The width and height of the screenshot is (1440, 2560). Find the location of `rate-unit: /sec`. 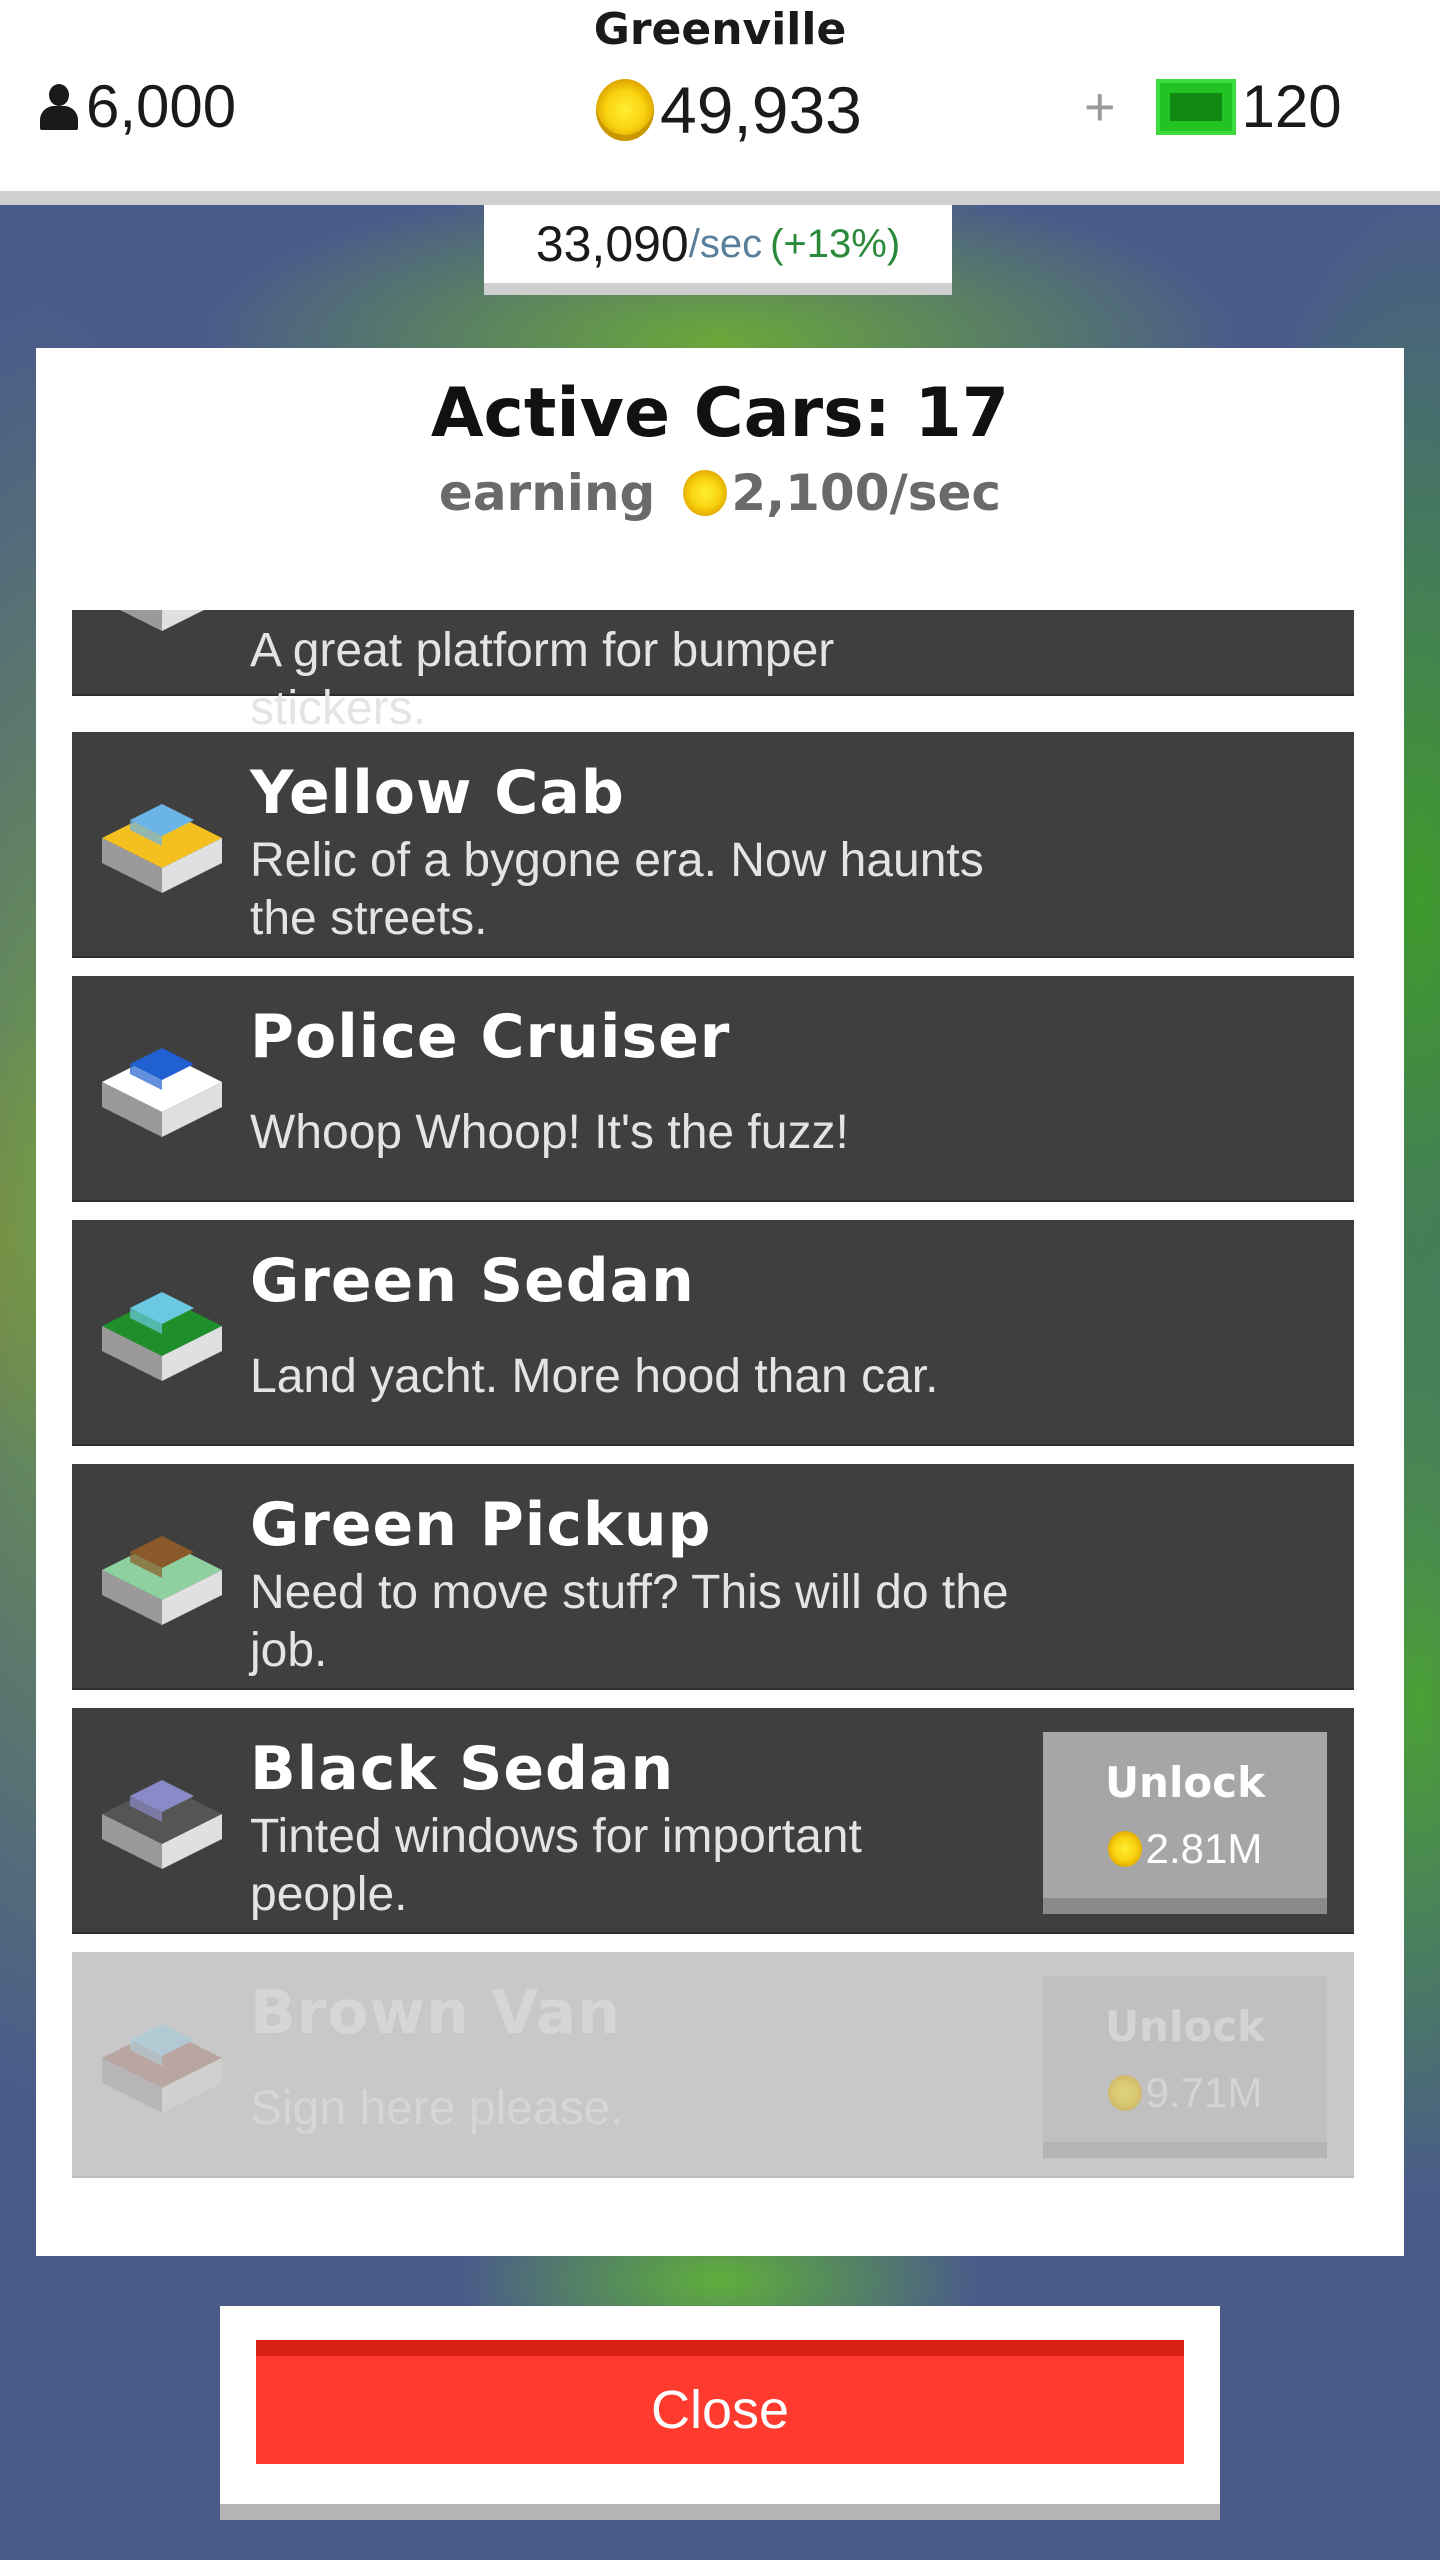

rate-unit: /sec is located at coordinates (725, 243).